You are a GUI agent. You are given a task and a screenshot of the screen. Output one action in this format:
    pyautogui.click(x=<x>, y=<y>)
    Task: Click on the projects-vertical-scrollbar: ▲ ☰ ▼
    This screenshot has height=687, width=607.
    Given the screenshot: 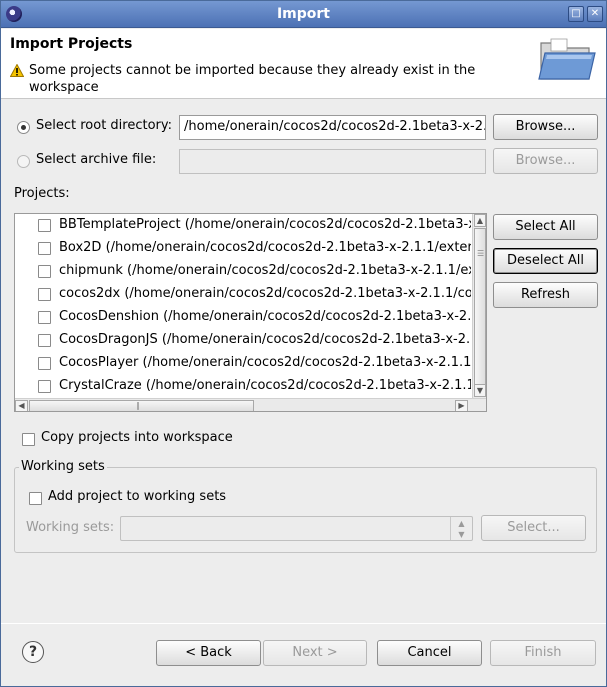 What is the action you would take?
    pyautogui.click(x=479, y=306)
    